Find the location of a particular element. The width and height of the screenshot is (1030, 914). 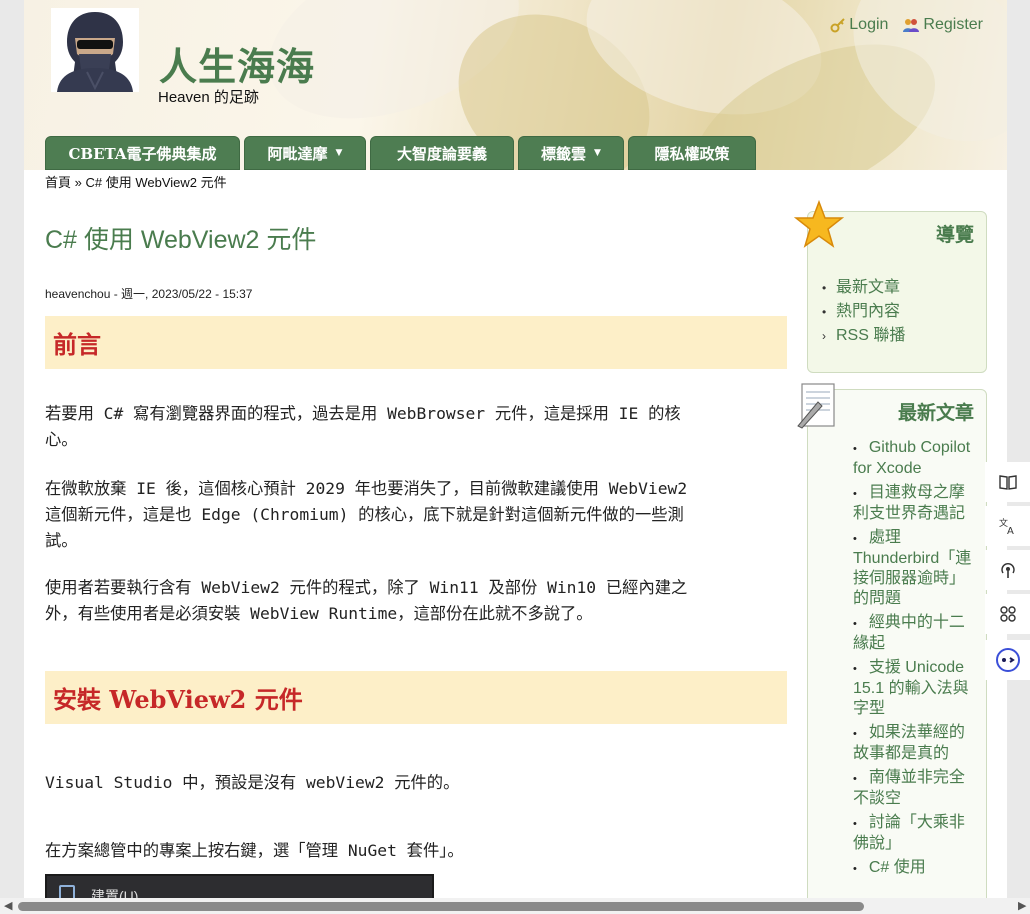

nav-item-label: CBETA電子佛典集成 is located at coordinates (142, 153).